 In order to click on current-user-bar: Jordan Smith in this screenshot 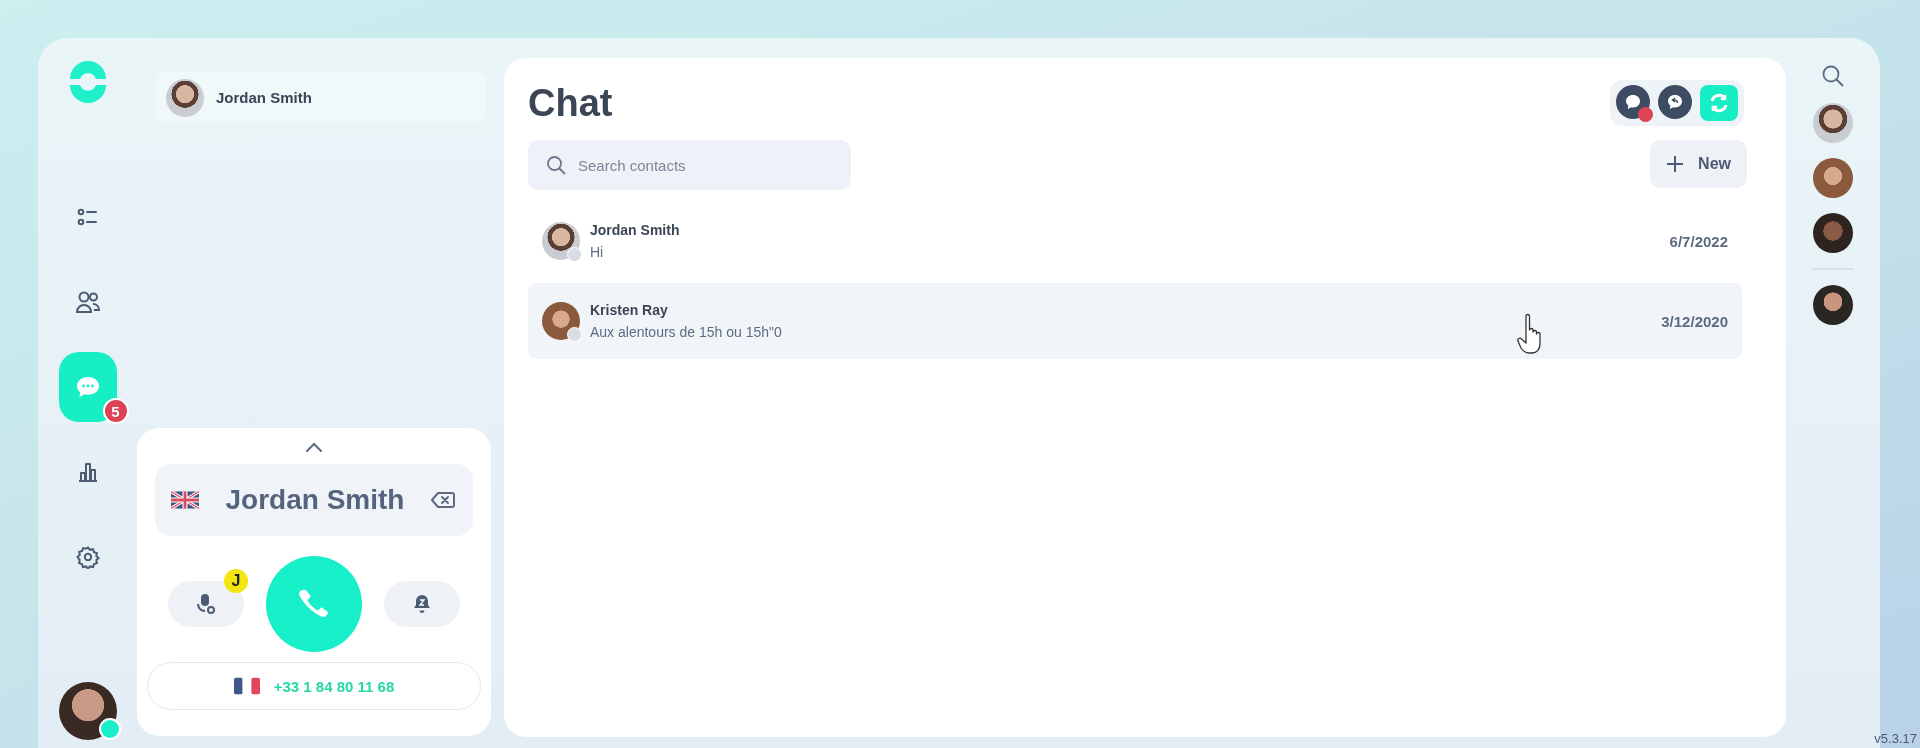, I will do `click(321, 97)`.